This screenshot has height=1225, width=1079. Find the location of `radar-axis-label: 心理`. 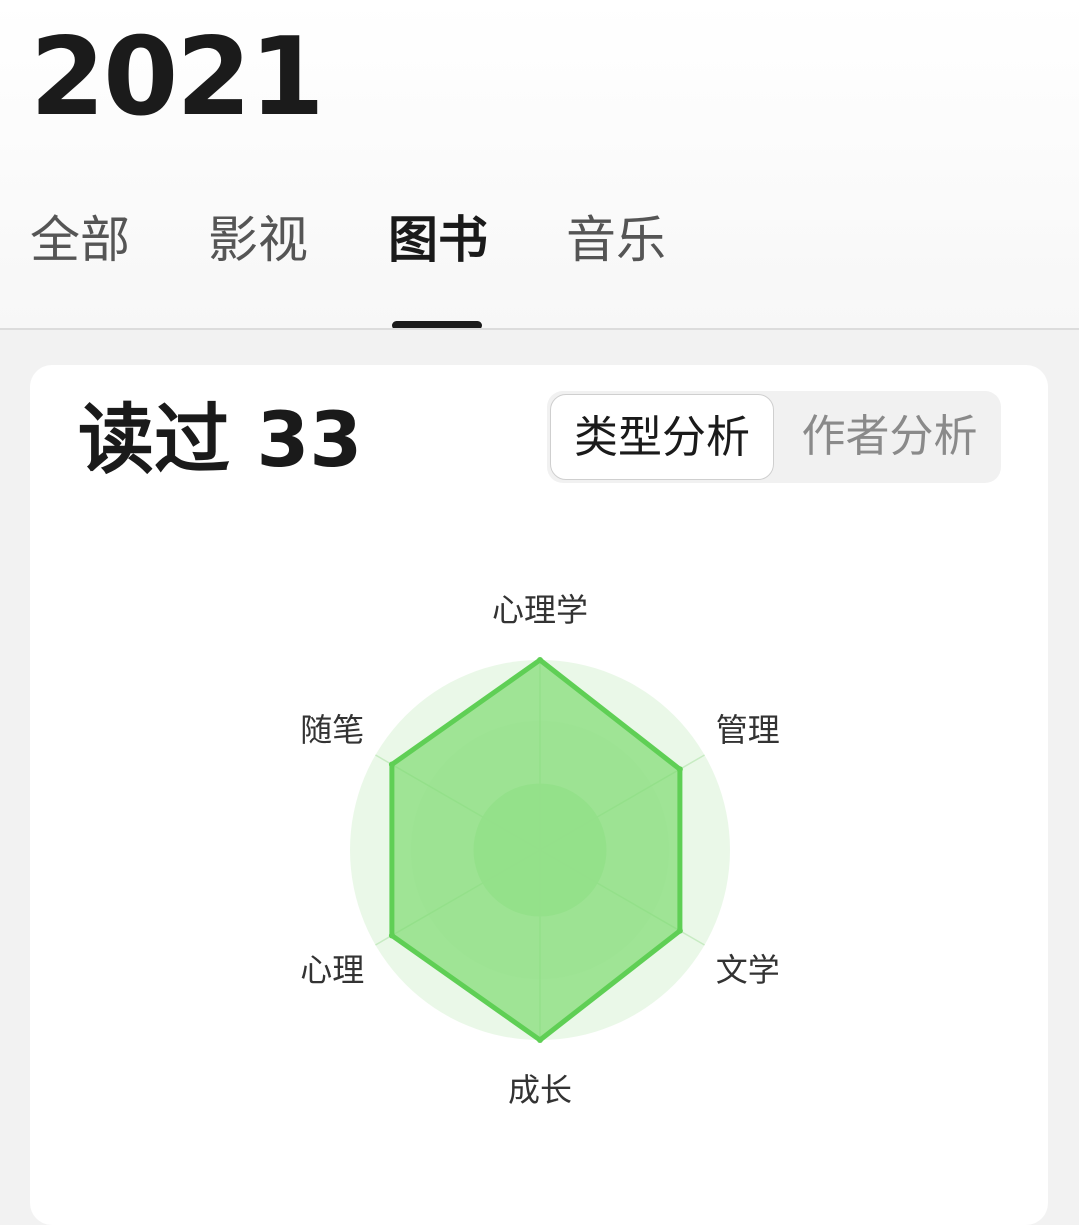

radar-axis-label: 心理 is located at coordinates (332, 970).